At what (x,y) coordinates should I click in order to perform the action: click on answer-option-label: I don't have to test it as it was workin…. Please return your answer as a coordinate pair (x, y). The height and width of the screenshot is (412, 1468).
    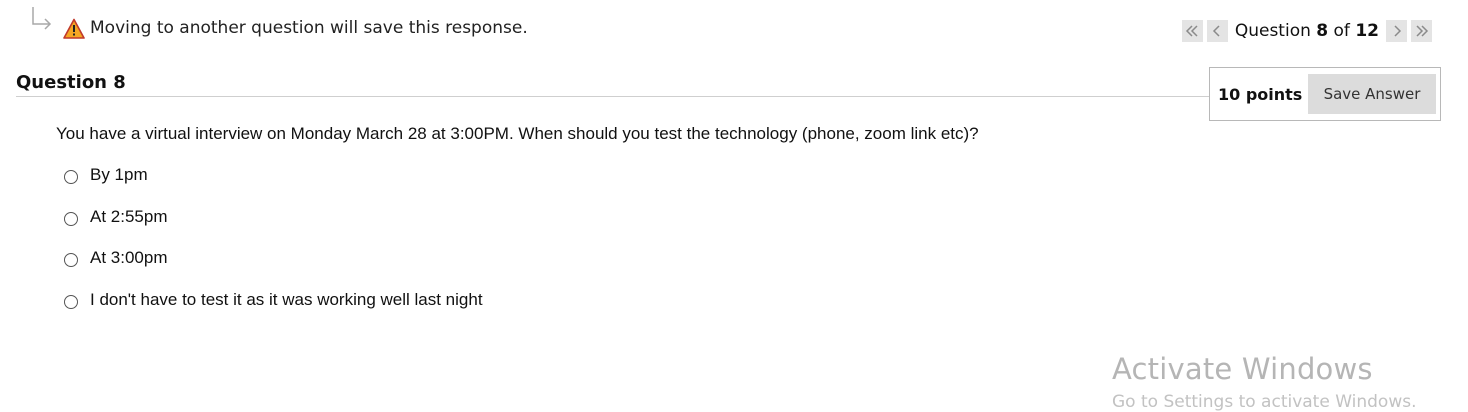
    Looking at the image, I should click on (286, 300).